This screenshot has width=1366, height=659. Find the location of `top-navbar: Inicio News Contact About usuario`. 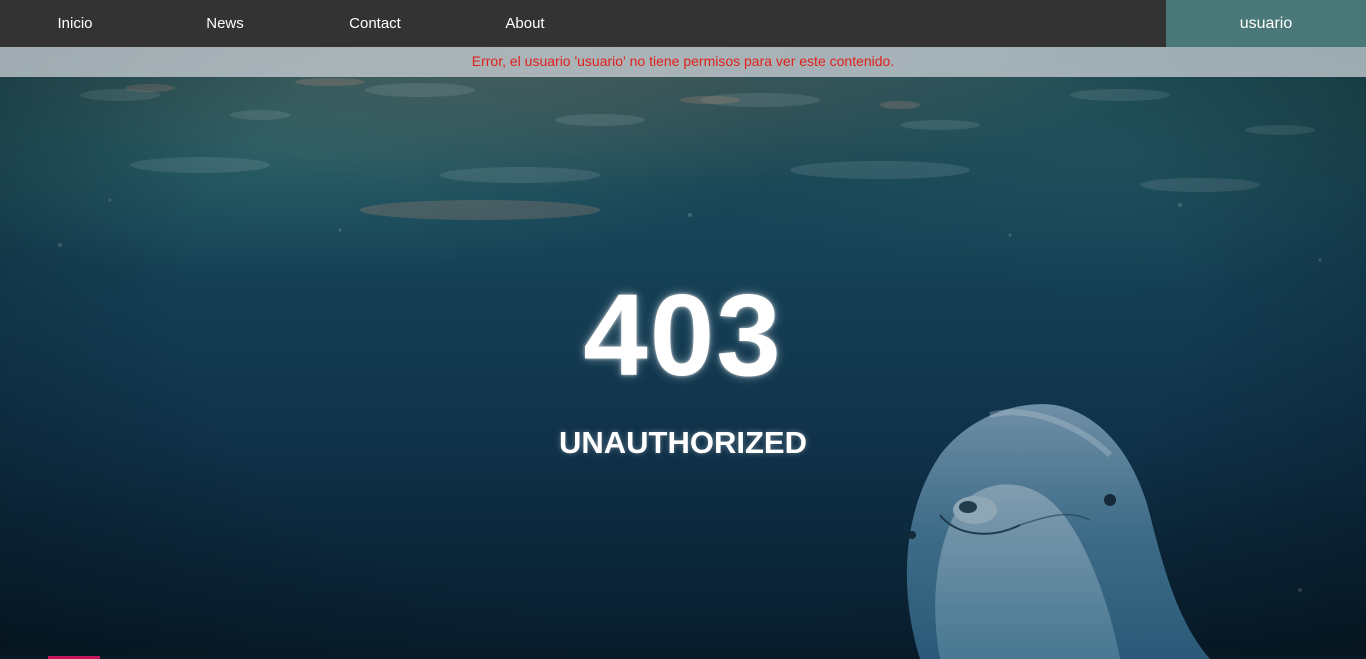

top-navbar: Inicio News Contact About usuario is located at coordinates (683, 23).